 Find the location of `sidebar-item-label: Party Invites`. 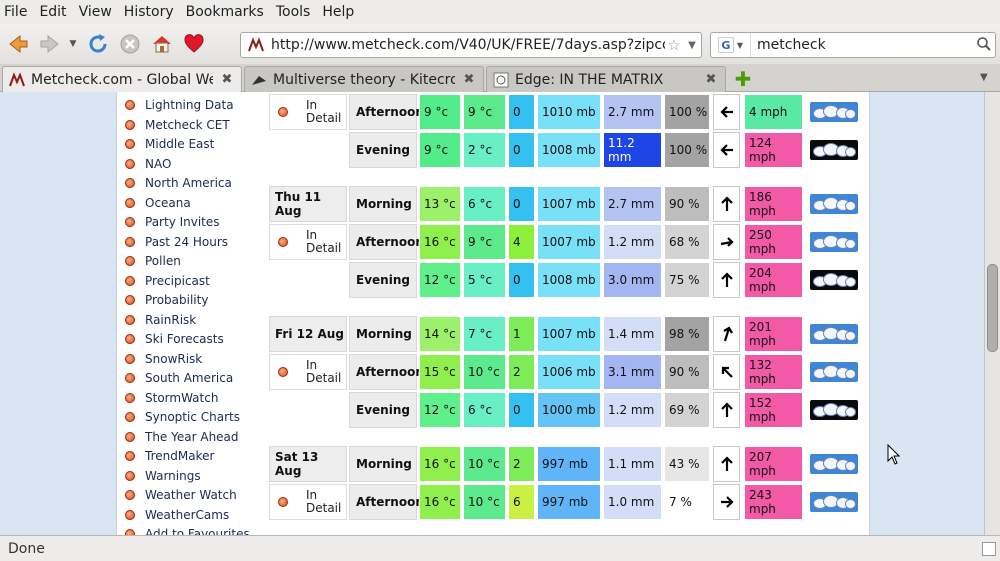

sidebar-item-label: Party Invites is located at coordinates (182, 222).